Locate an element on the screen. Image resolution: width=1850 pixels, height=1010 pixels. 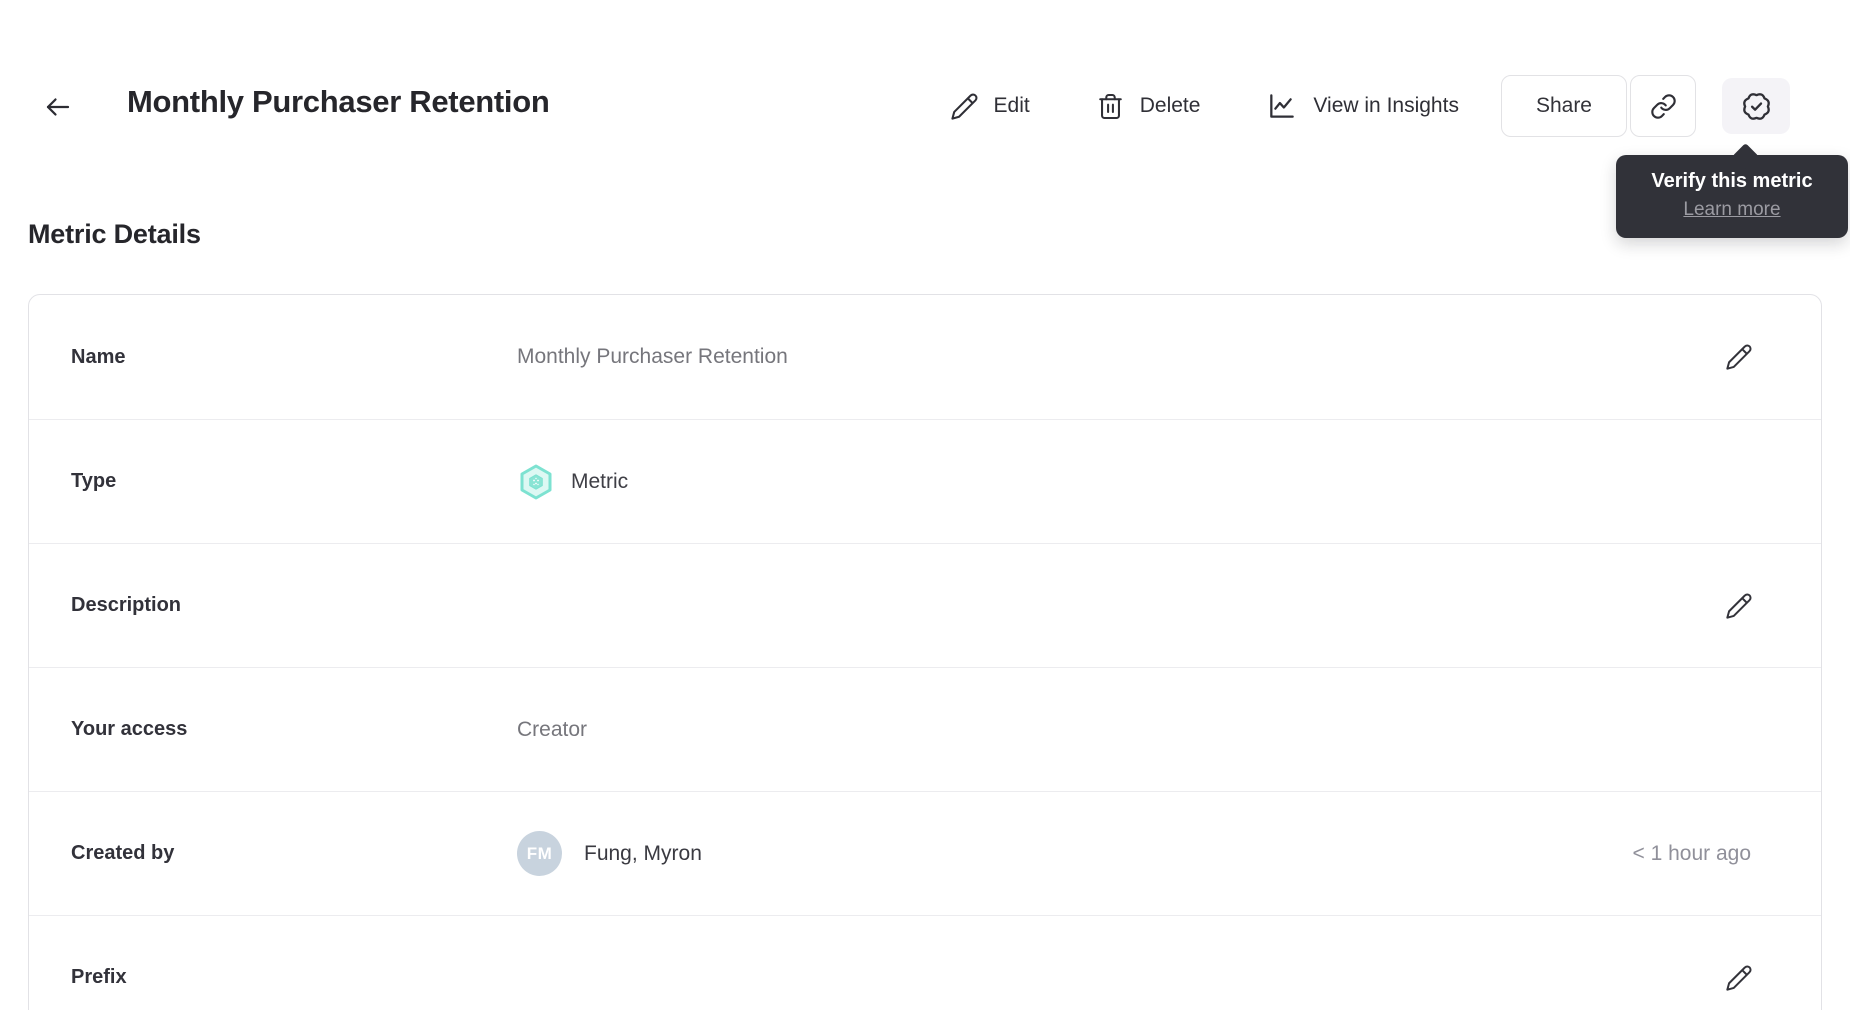
edit-prefix-button is located at coordinates (1739, 978).